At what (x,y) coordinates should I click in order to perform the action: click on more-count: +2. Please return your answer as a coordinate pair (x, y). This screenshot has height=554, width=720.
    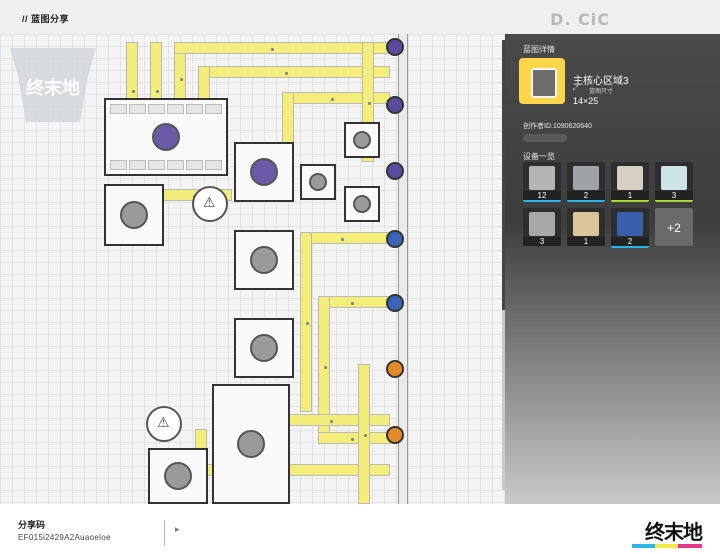
    Looking at the image, I should click on (674, 228).